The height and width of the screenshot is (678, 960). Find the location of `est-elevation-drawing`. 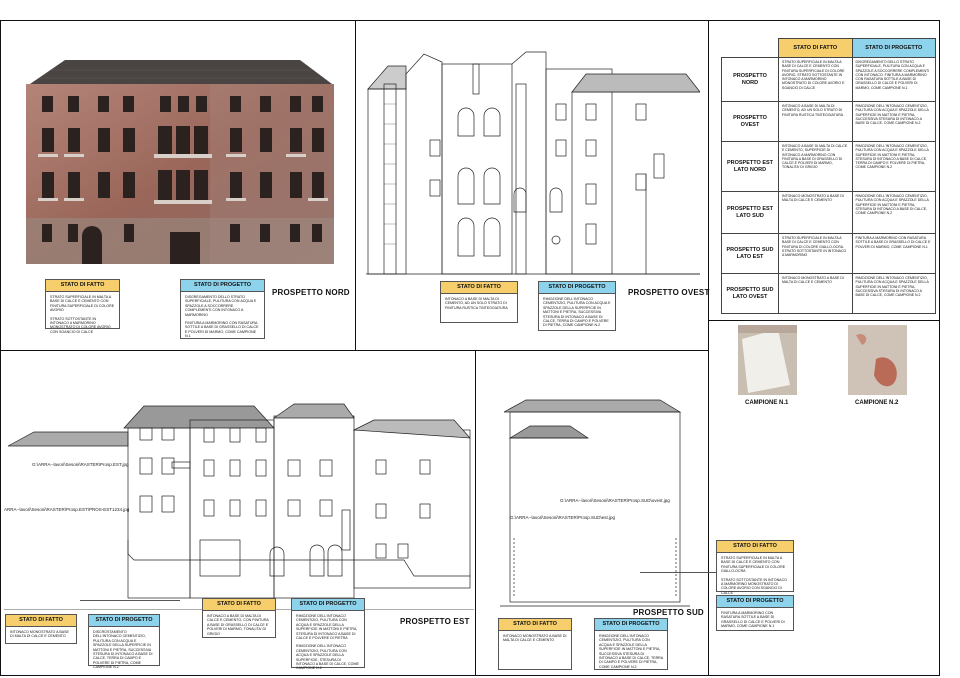

est-elevation-drawing is located at coordinates (239, 506).